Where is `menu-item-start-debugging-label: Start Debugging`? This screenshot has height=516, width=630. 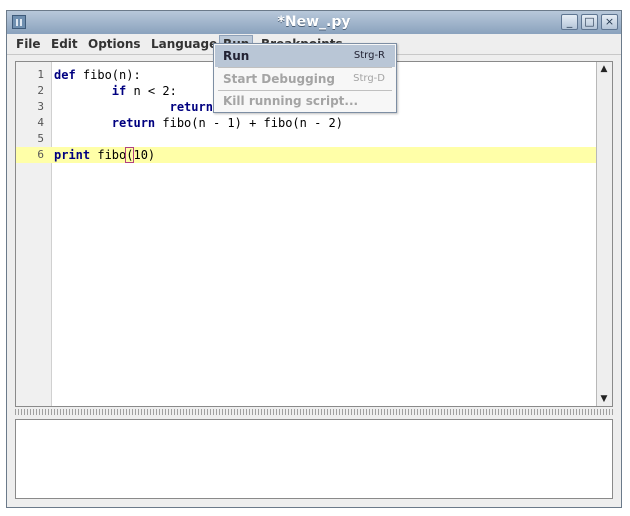 menu-item-start-debugging-label: Start Debugging is located at coordinates (279, 79).